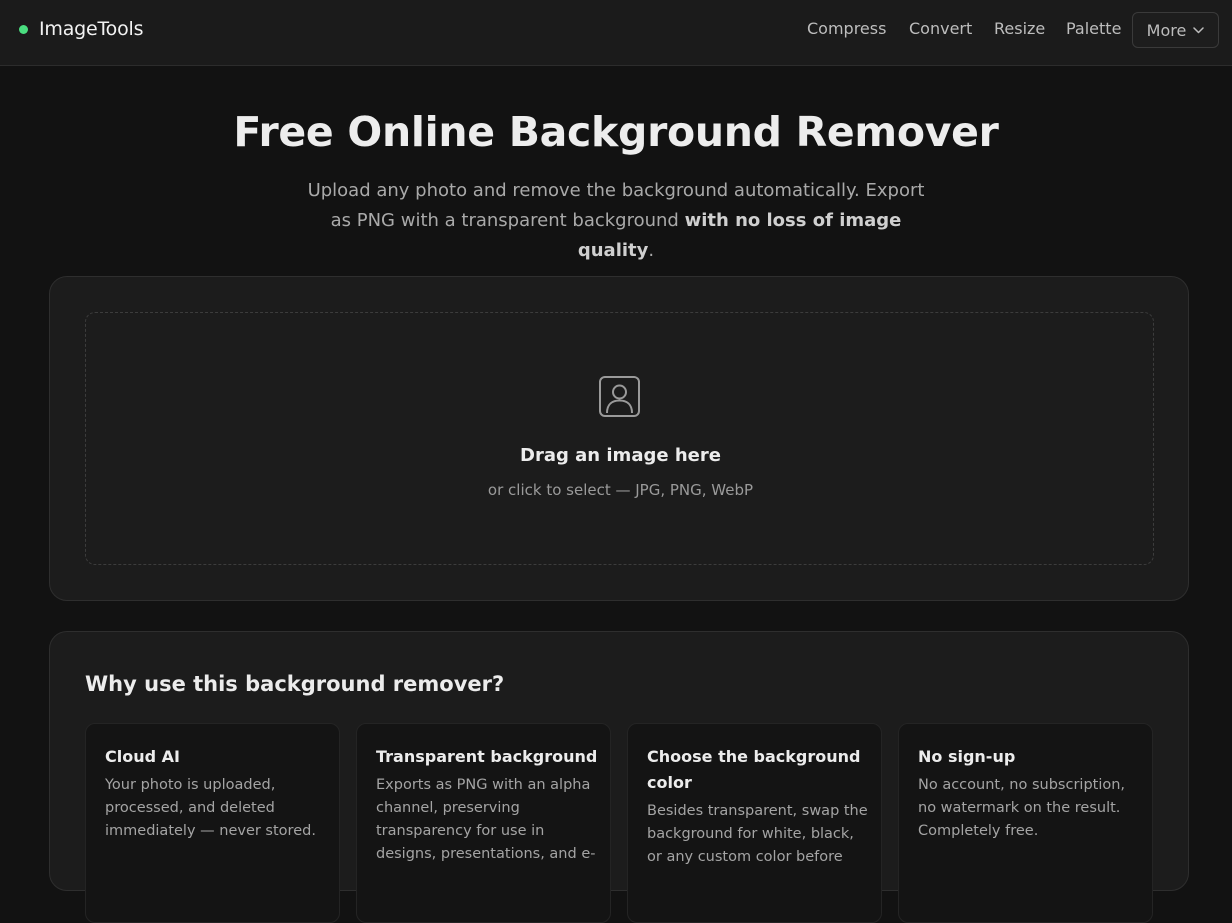 Image resolution: width=1232 pixels, height=923 pixels. I want to click on brand-name: ImageTools, so click(91, 29).